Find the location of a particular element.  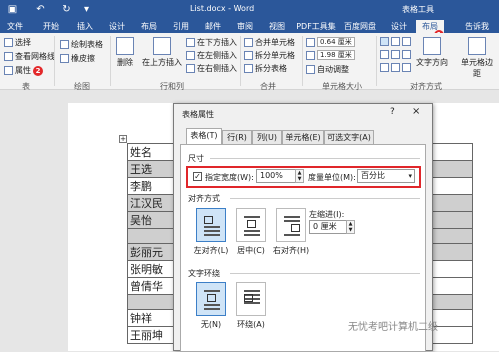

cell-margins-button: 单元格边距 is located at coordinates (477, 58).